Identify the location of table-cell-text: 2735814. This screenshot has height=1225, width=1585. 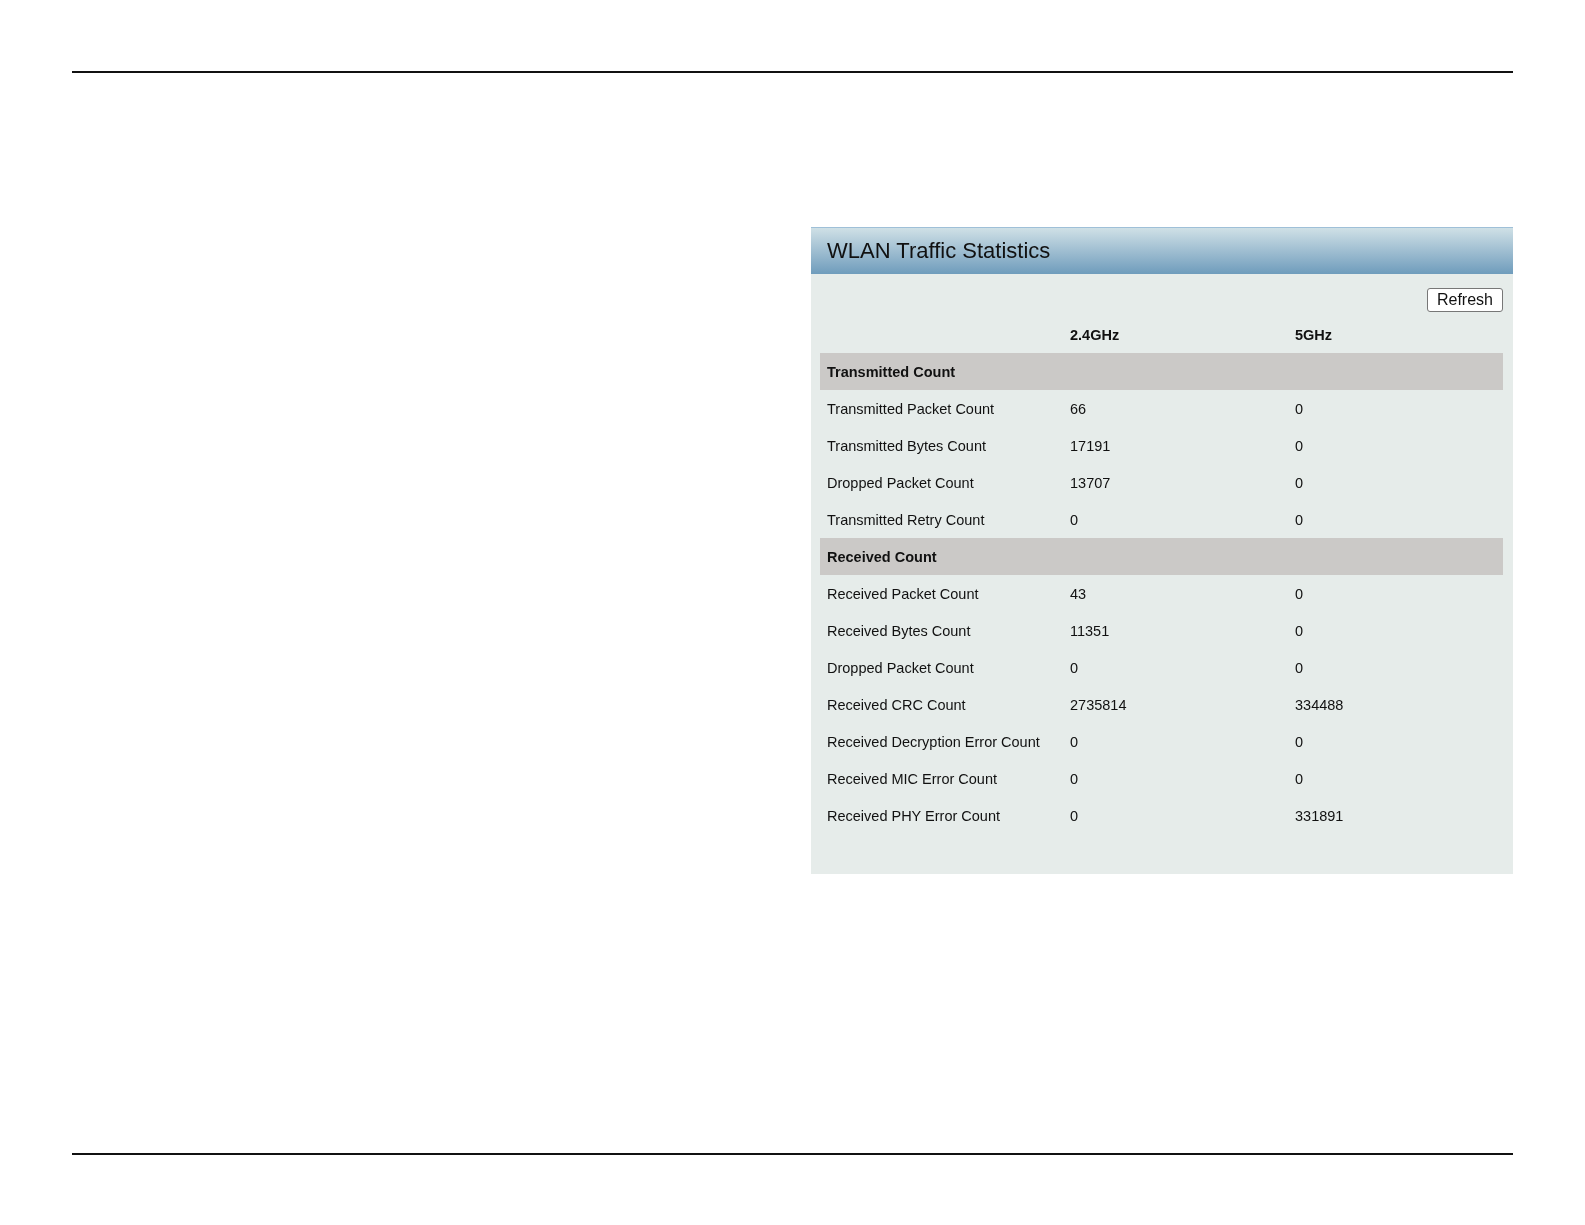
(1099, 704).